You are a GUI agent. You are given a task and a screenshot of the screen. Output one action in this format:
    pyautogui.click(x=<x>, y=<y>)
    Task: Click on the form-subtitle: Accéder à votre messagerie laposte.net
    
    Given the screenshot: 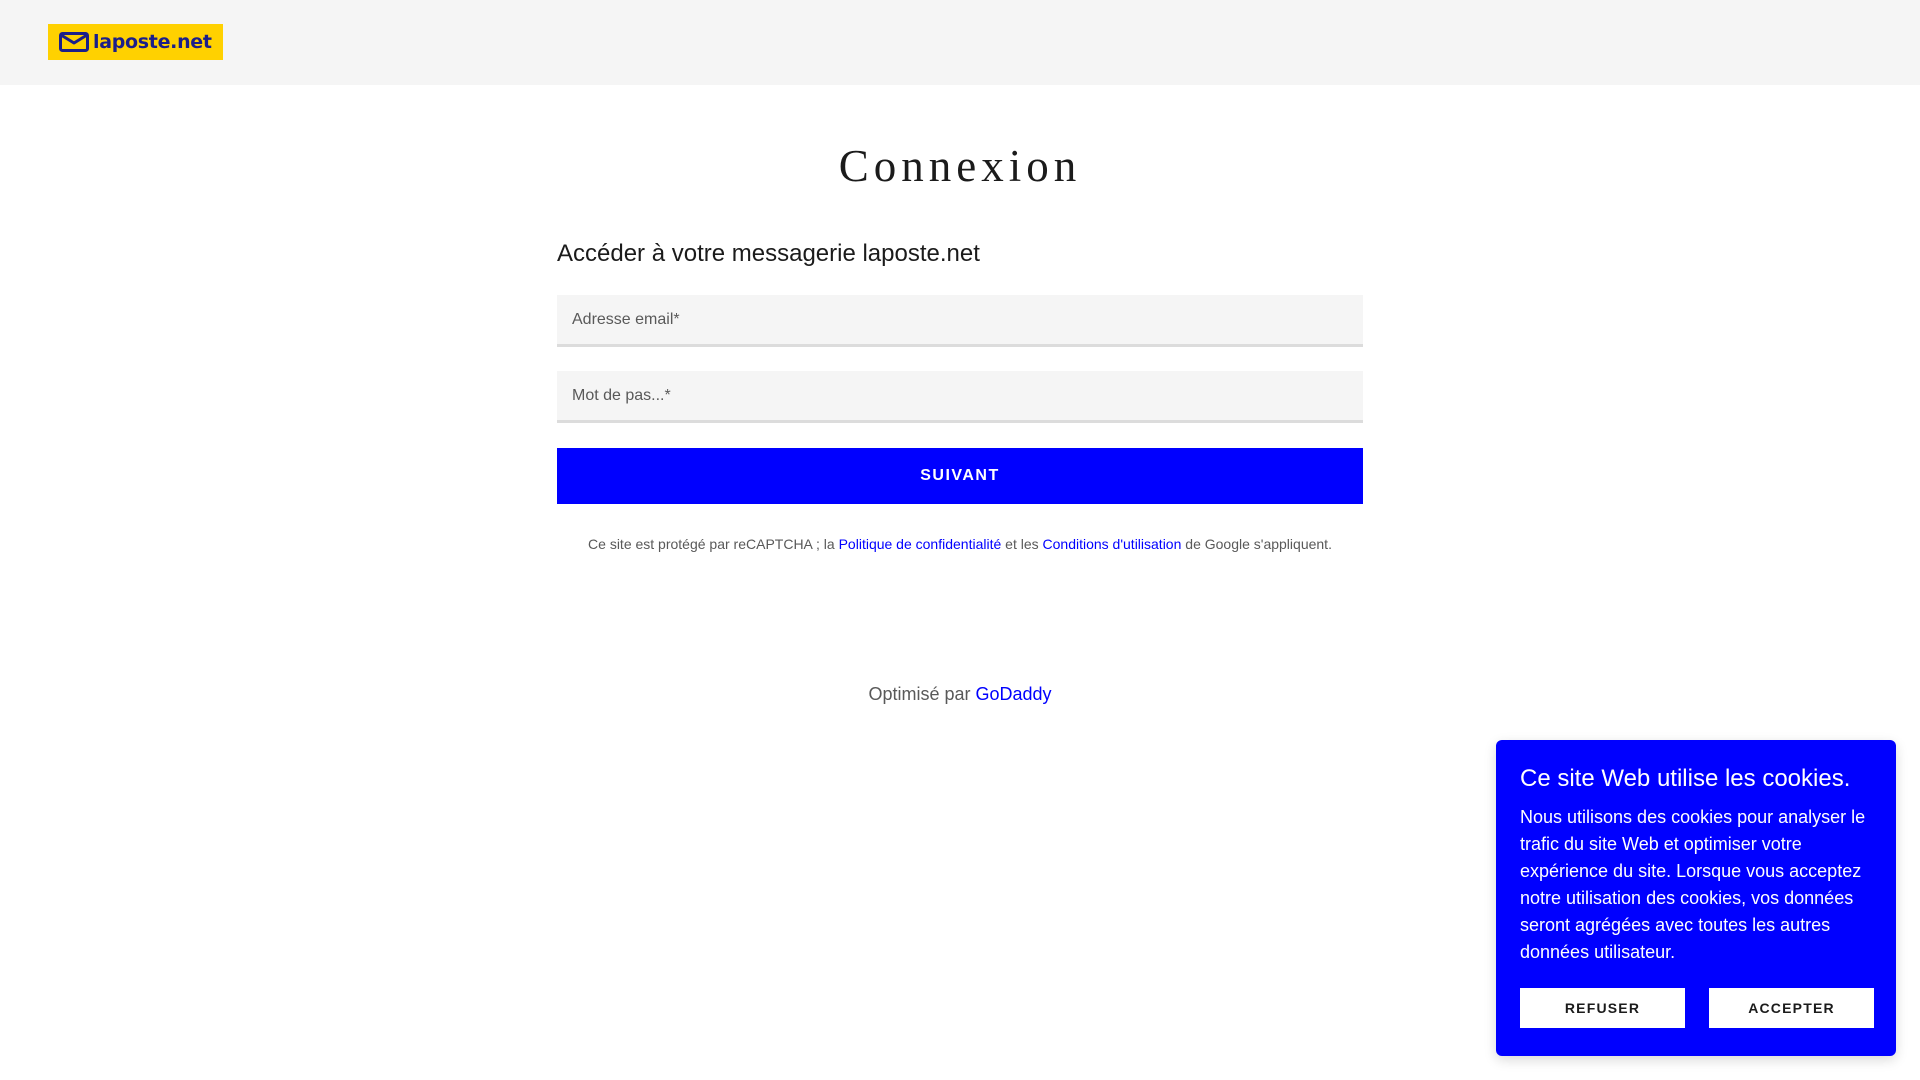 What is the action you would take?
    pyautogui.click(x=768, y=253)
    